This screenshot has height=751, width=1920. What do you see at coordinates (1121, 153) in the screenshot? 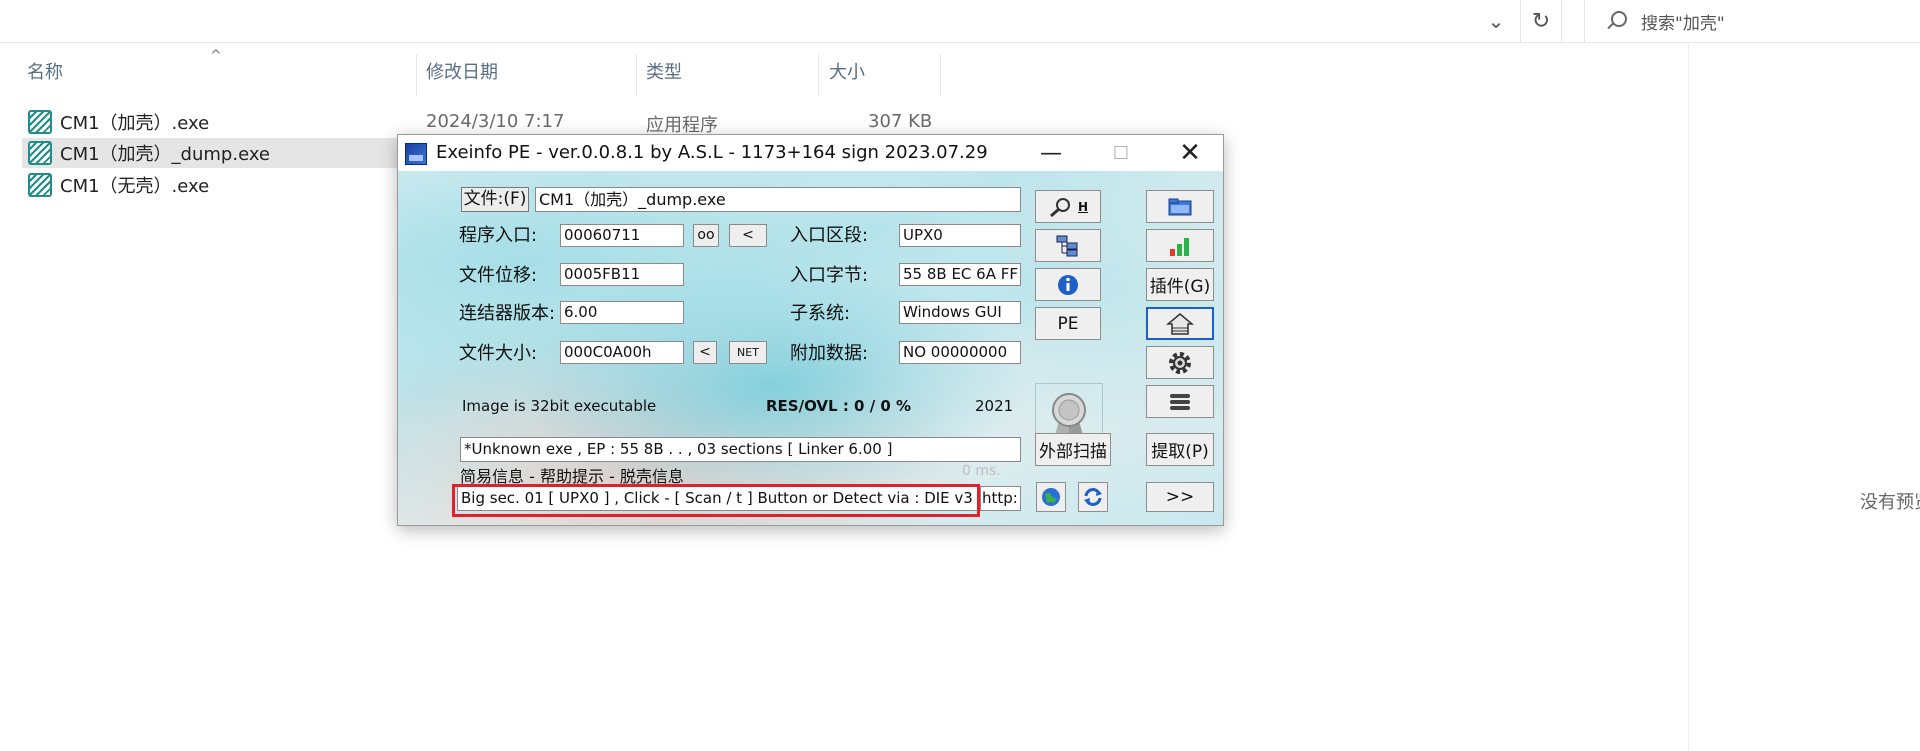
I see `maximize-button: ☐` at bounding box center [1121, 153].